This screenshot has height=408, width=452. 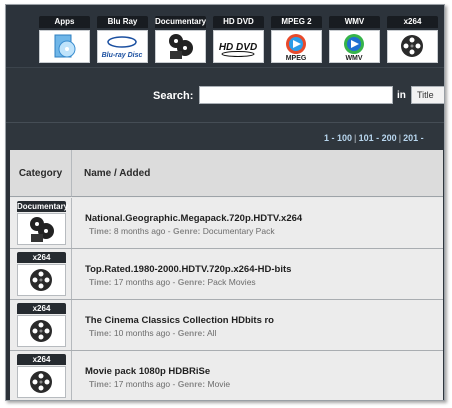 What do you see at coordinates (238, 46) in the screenshot?
I see `hddvd-icon: HD DVD` at bounding box center [238, 46].